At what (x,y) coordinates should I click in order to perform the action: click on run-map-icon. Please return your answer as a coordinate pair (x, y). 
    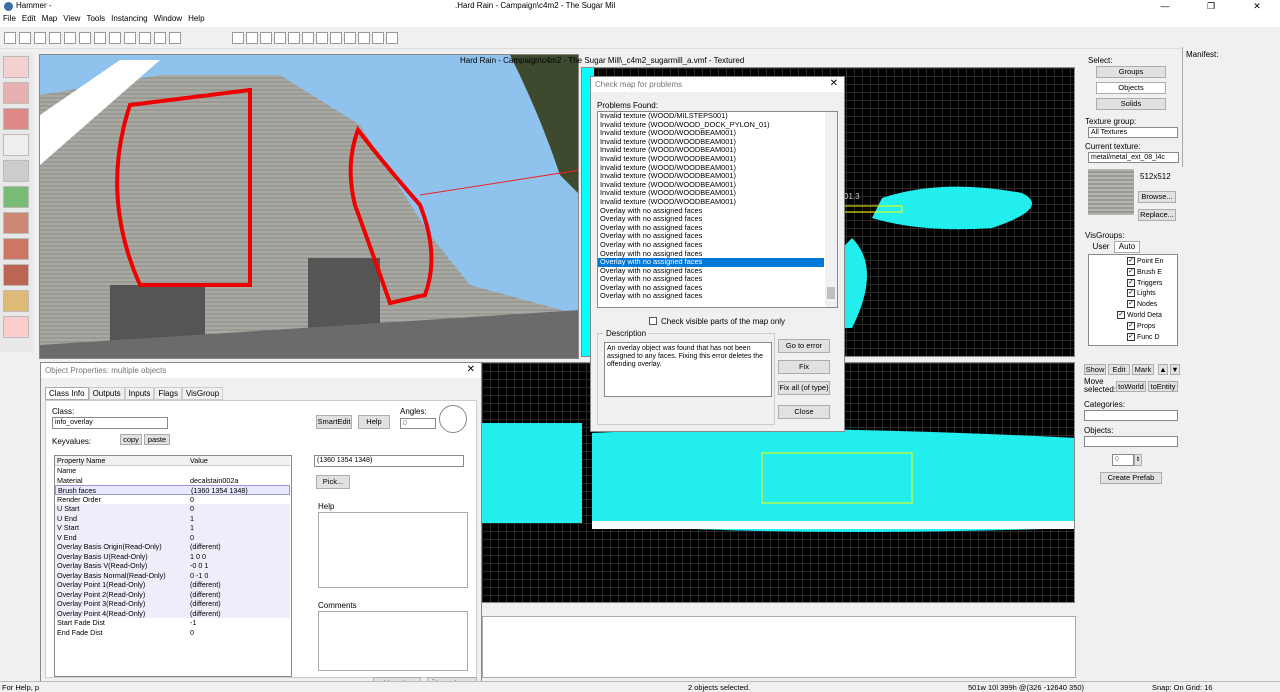
    Looking at the image, I should click on (322, 38).